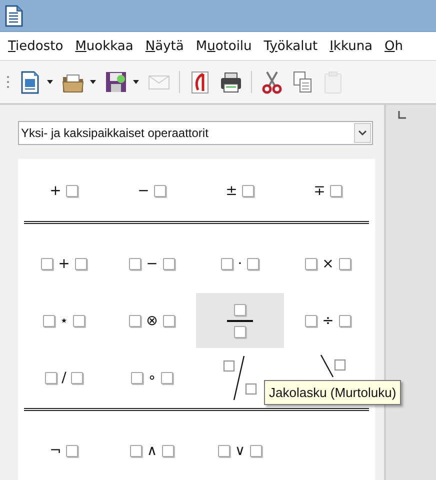 The image size is (436, 480). I want to click on copy-icon, so click(303, 82).